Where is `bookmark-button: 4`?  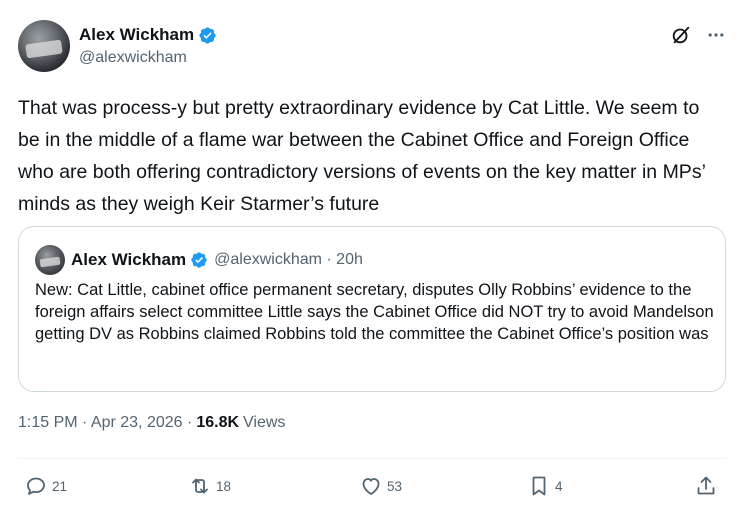 bookmark-button: 4 is located at coordinates (545, 486).